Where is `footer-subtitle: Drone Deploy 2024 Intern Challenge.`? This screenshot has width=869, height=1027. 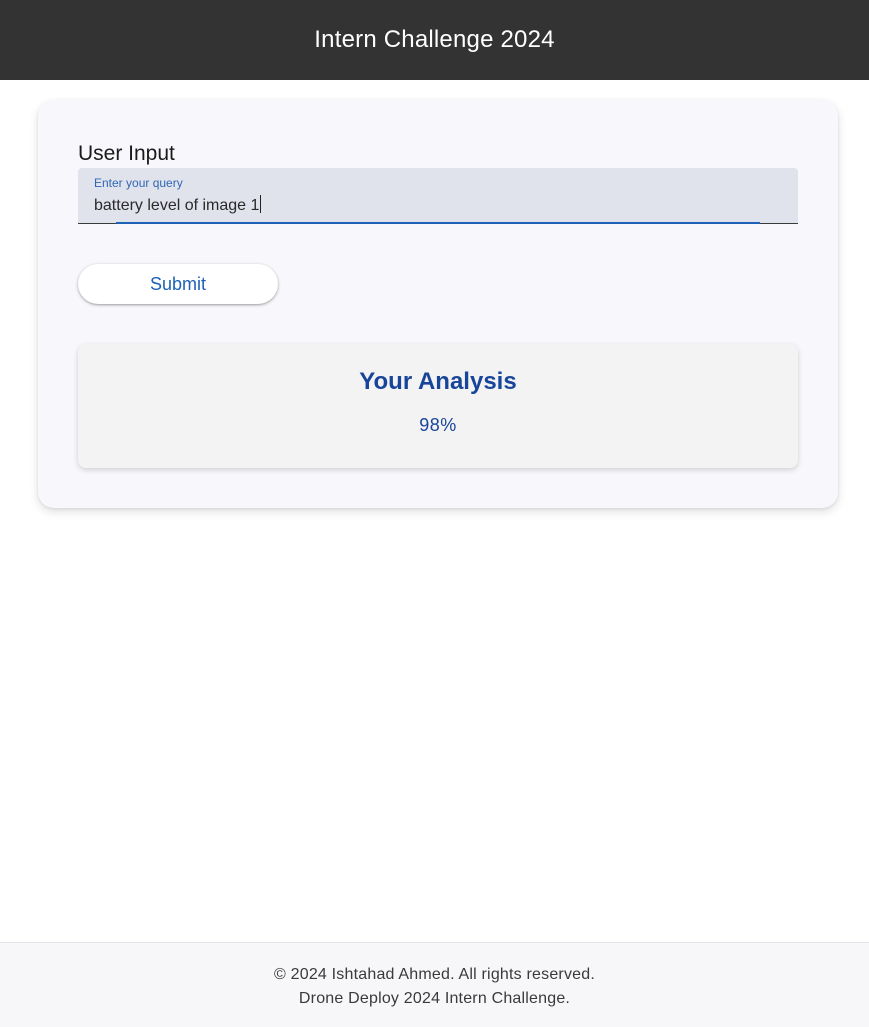 footer-subtitle: Drone Deploy 2024 Intern Challenge. is located at coordinates (434, 998).